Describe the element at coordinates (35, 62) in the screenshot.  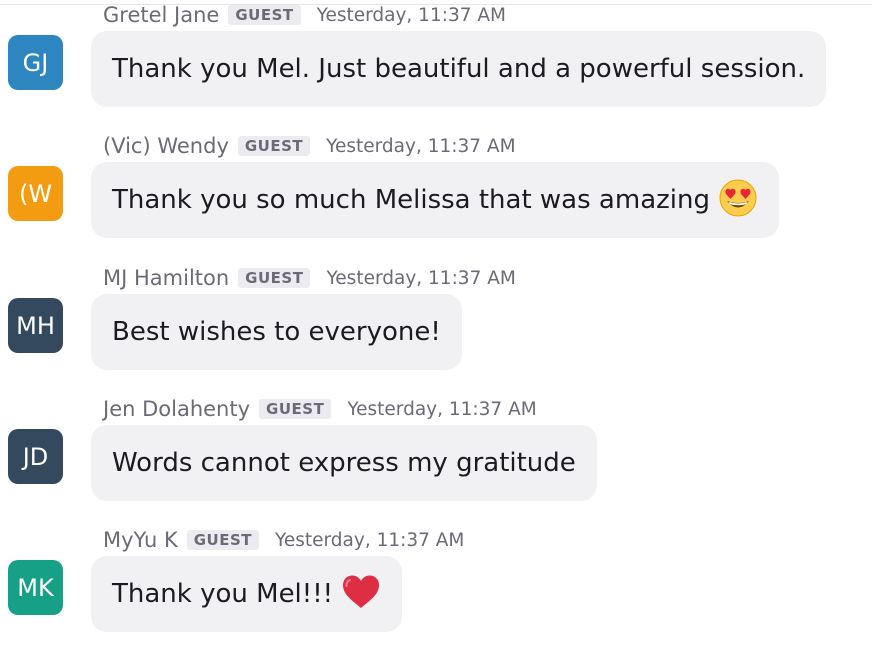
I see `avatar: GJ` at that location.